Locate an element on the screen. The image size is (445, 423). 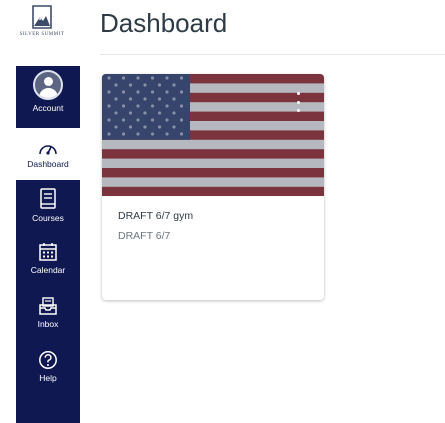
top-bar: SILVER SUMMIT Dashboard is located at coordinates (222, 31).